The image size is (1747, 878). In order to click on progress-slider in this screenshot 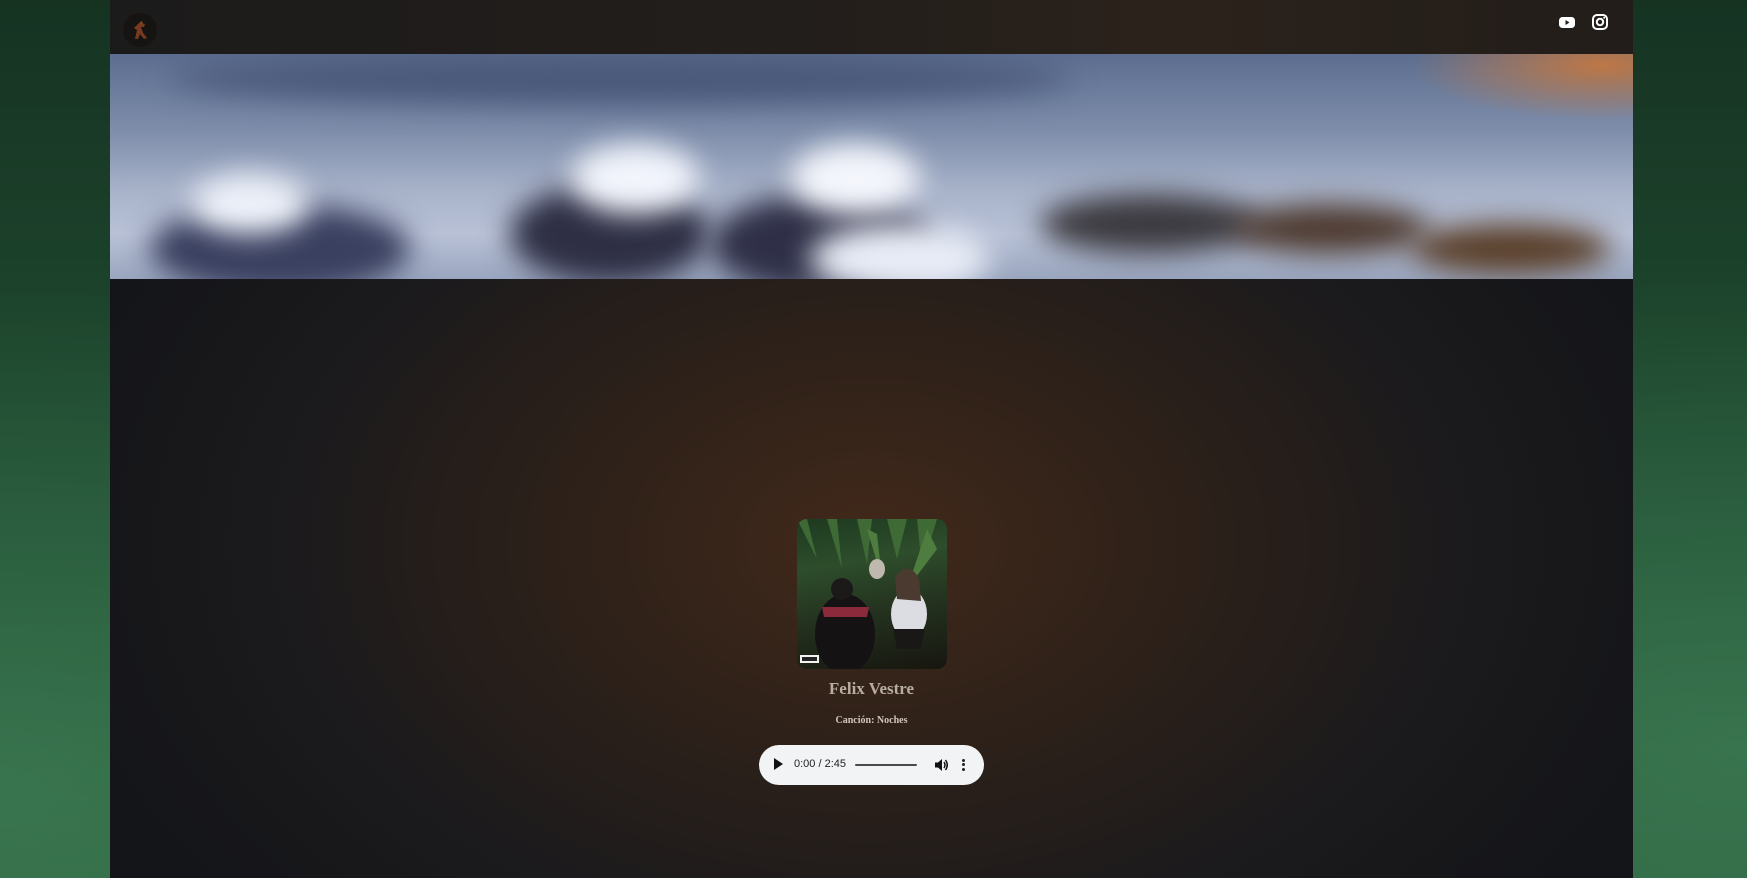, I will do `click(886, 765)`.